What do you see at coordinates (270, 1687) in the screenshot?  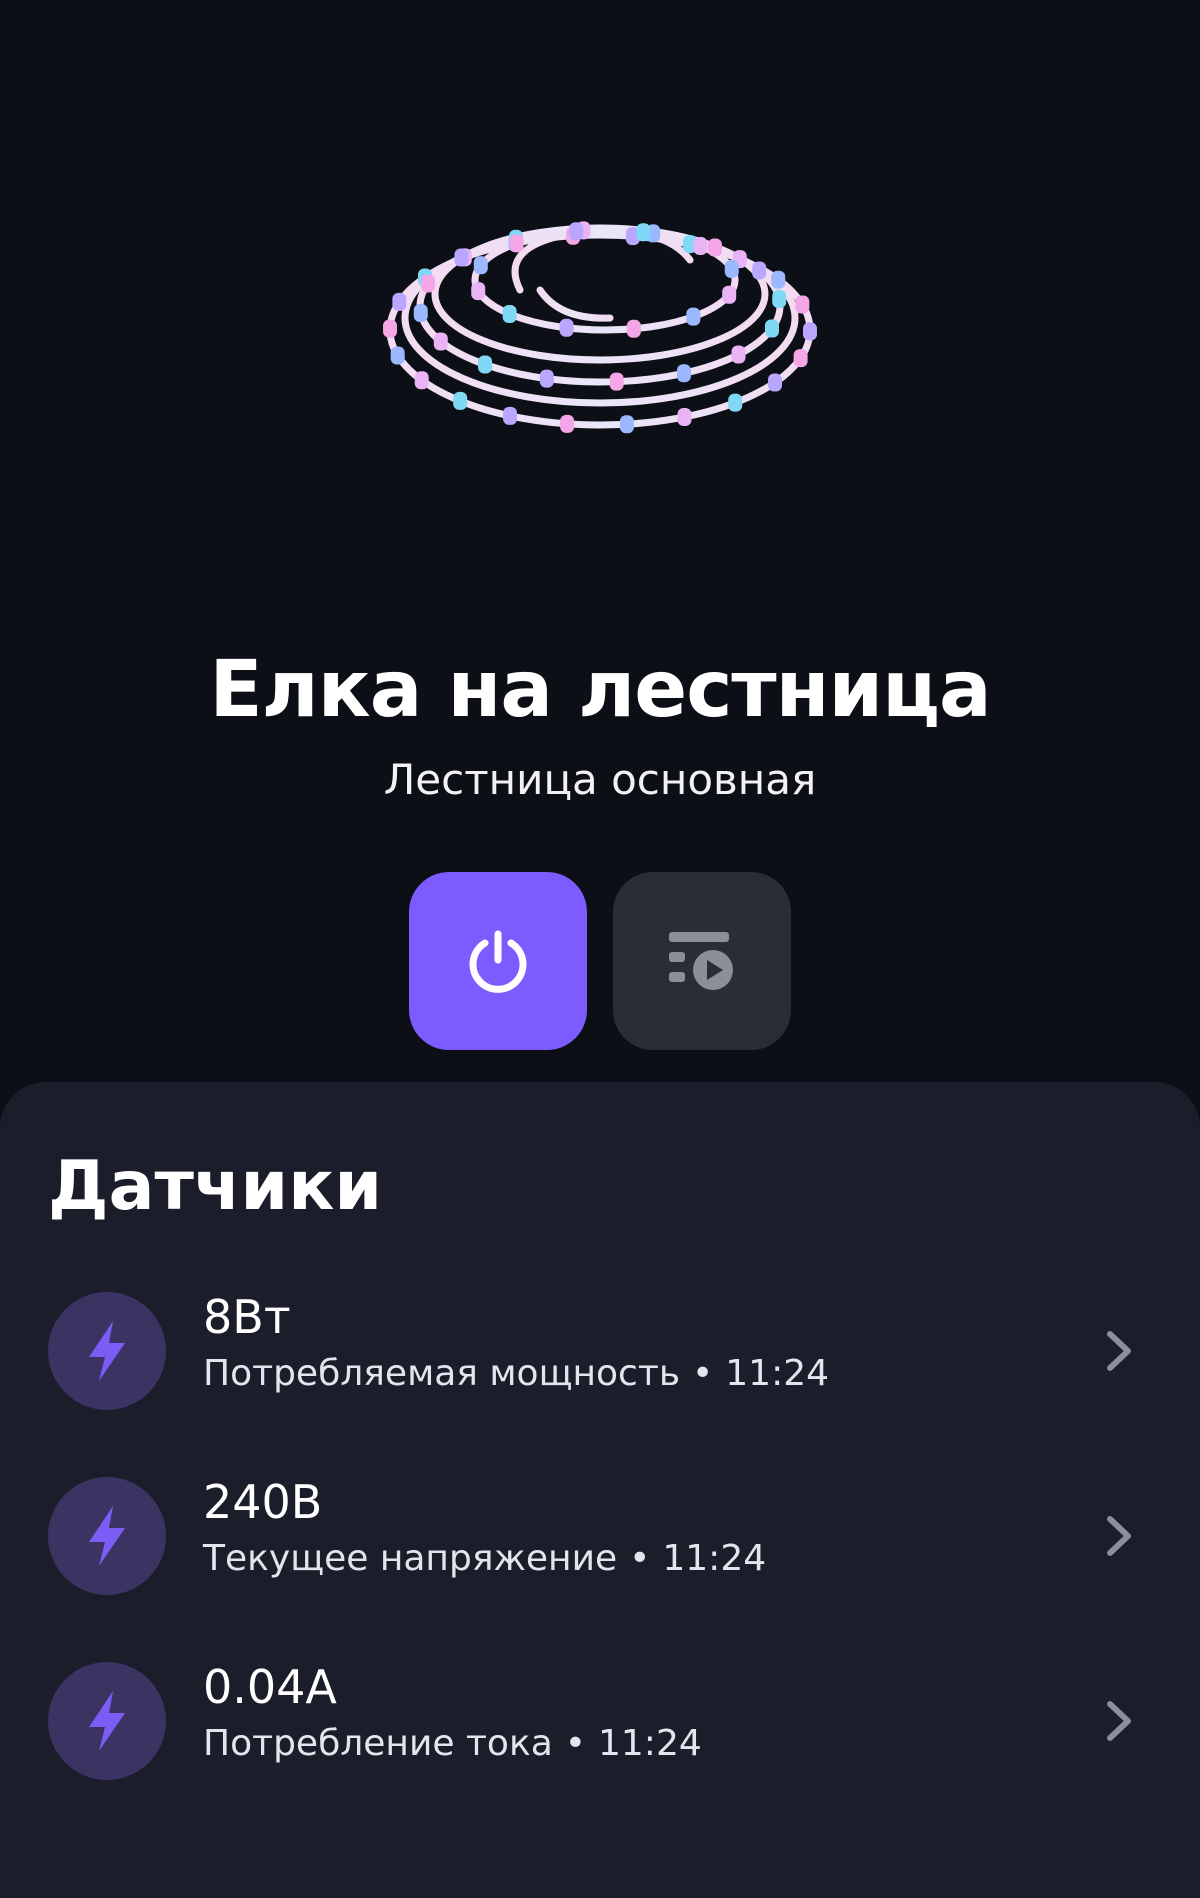 I see `sensor-value: 0.04А` at bounding box center [270, 1687].